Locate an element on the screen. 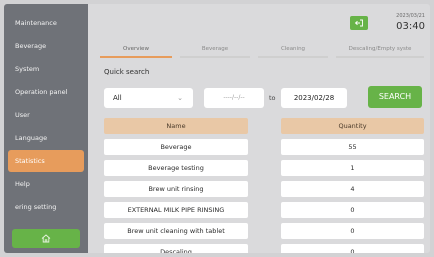  table-cell-name: Brew unit cleaning with tablet is located at coordinates (176, 231).